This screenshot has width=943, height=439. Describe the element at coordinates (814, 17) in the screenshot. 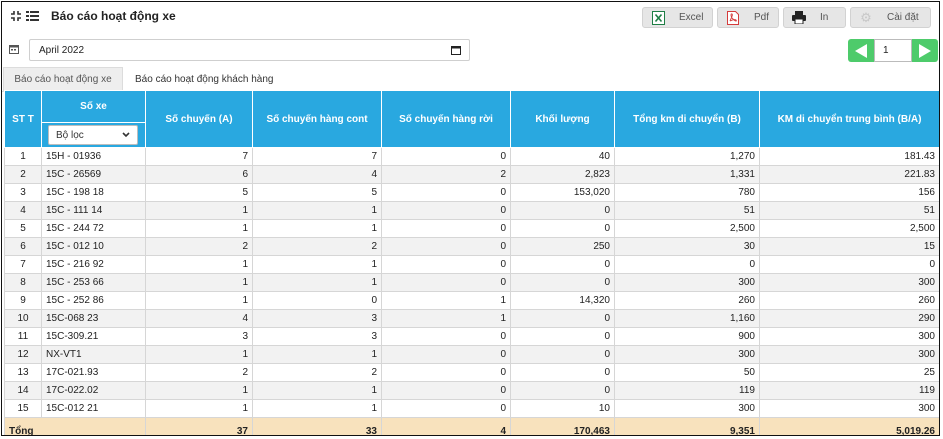

I see `print-button: In` at that location.